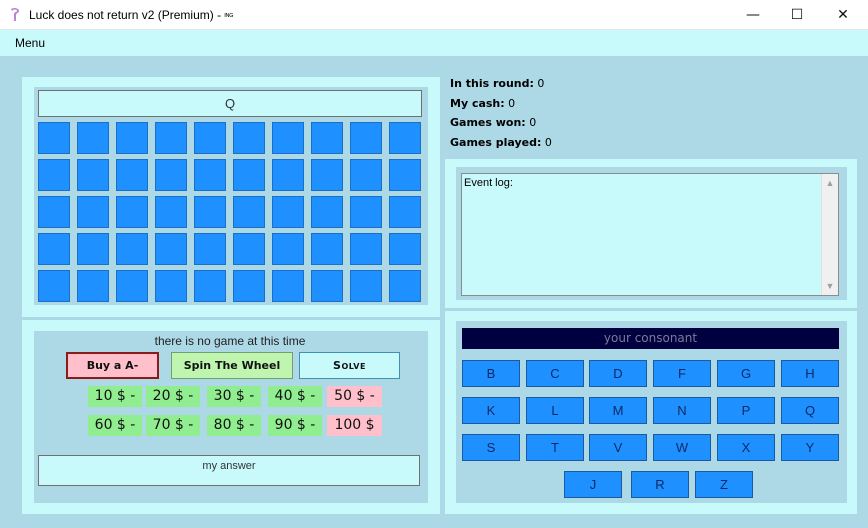 Image resolution: width=868 pixels, height=528 pixels. Describe the element at coordinates (724, 484) in the screenshot. I see `consonant-key: Z` at that location.